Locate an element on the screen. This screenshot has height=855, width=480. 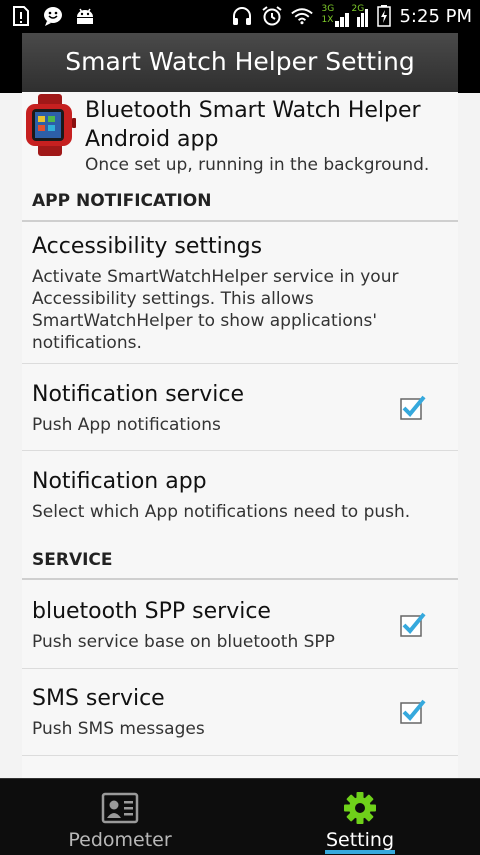
sd-card-warning-icon is located at coordinates (21, 16).